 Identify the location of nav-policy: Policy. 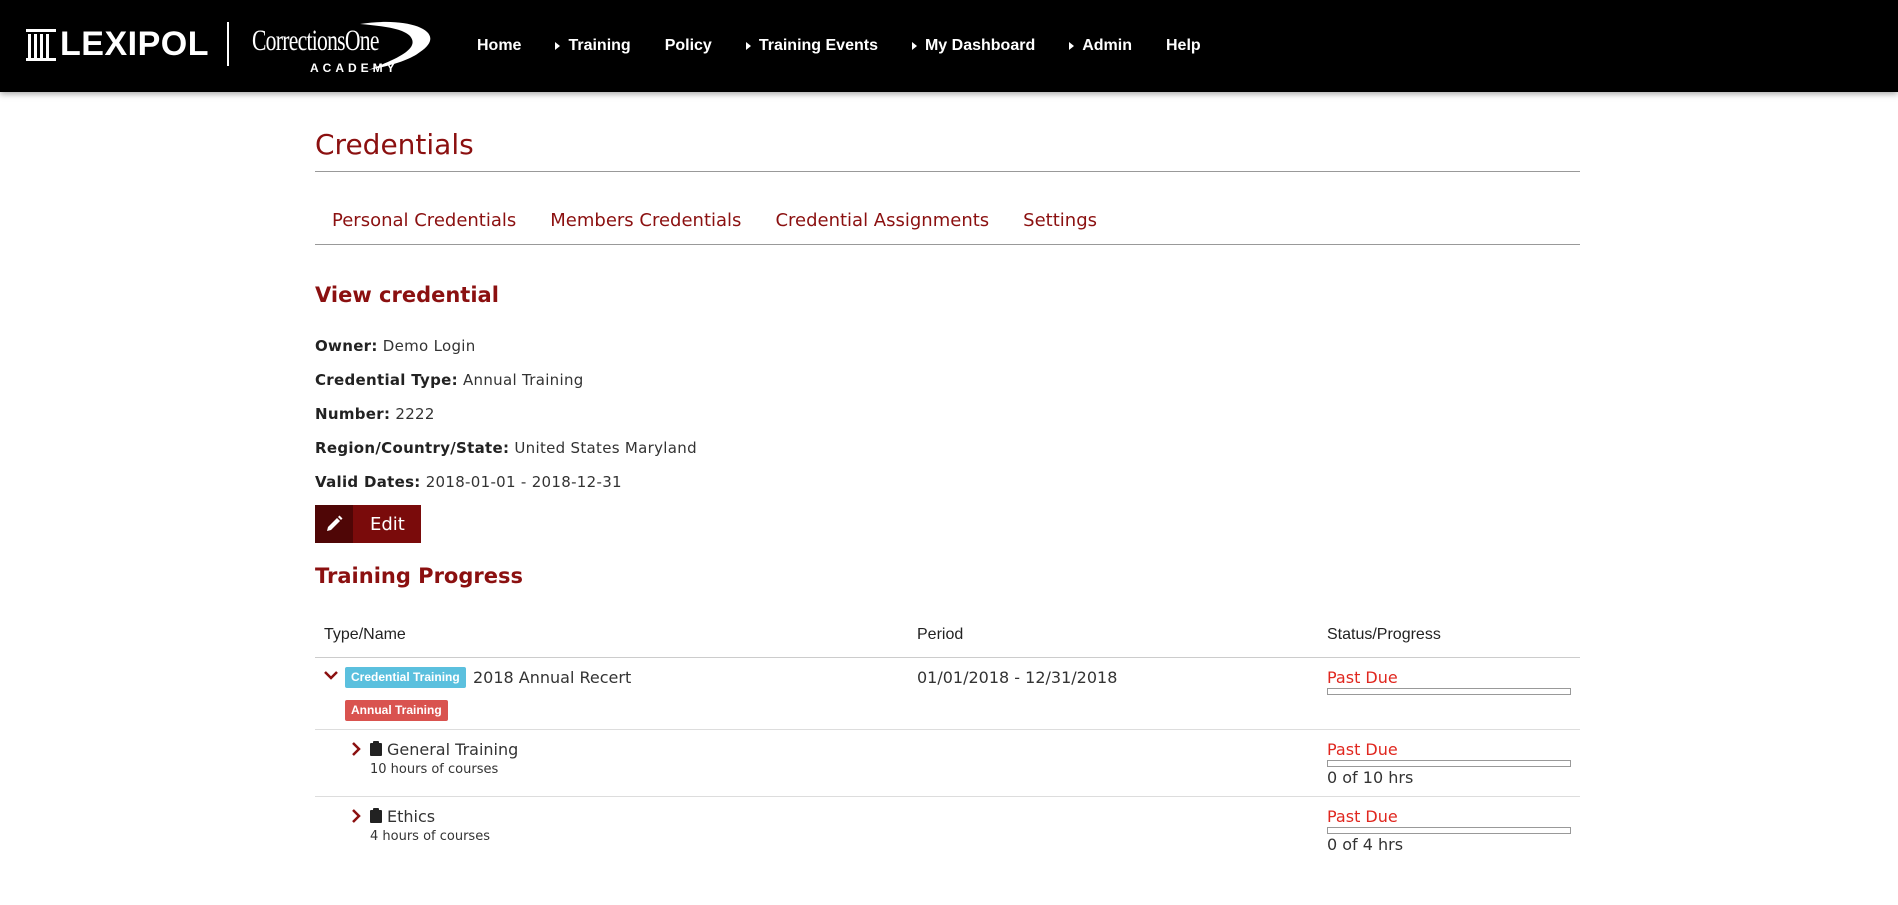
(688, 46).